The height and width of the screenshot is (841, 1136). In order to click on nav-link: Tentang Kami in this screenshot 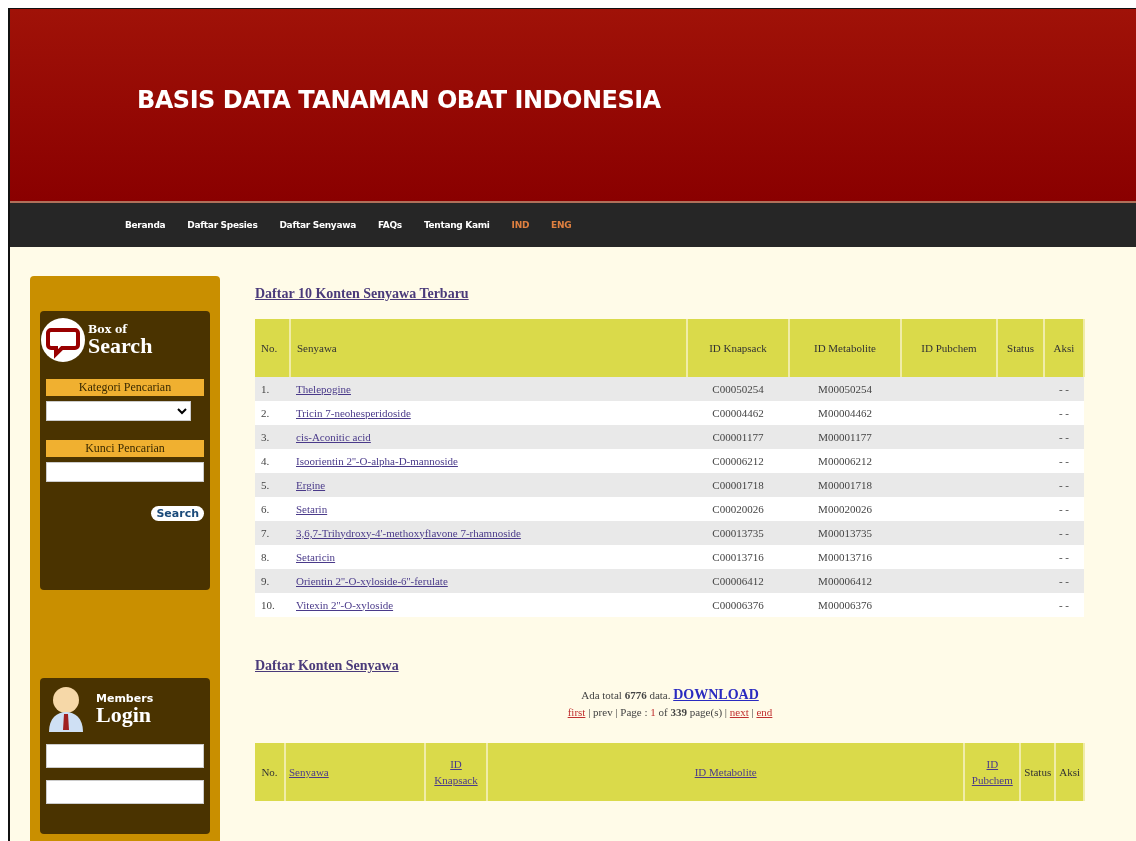, I will do `click(456, 225)`.